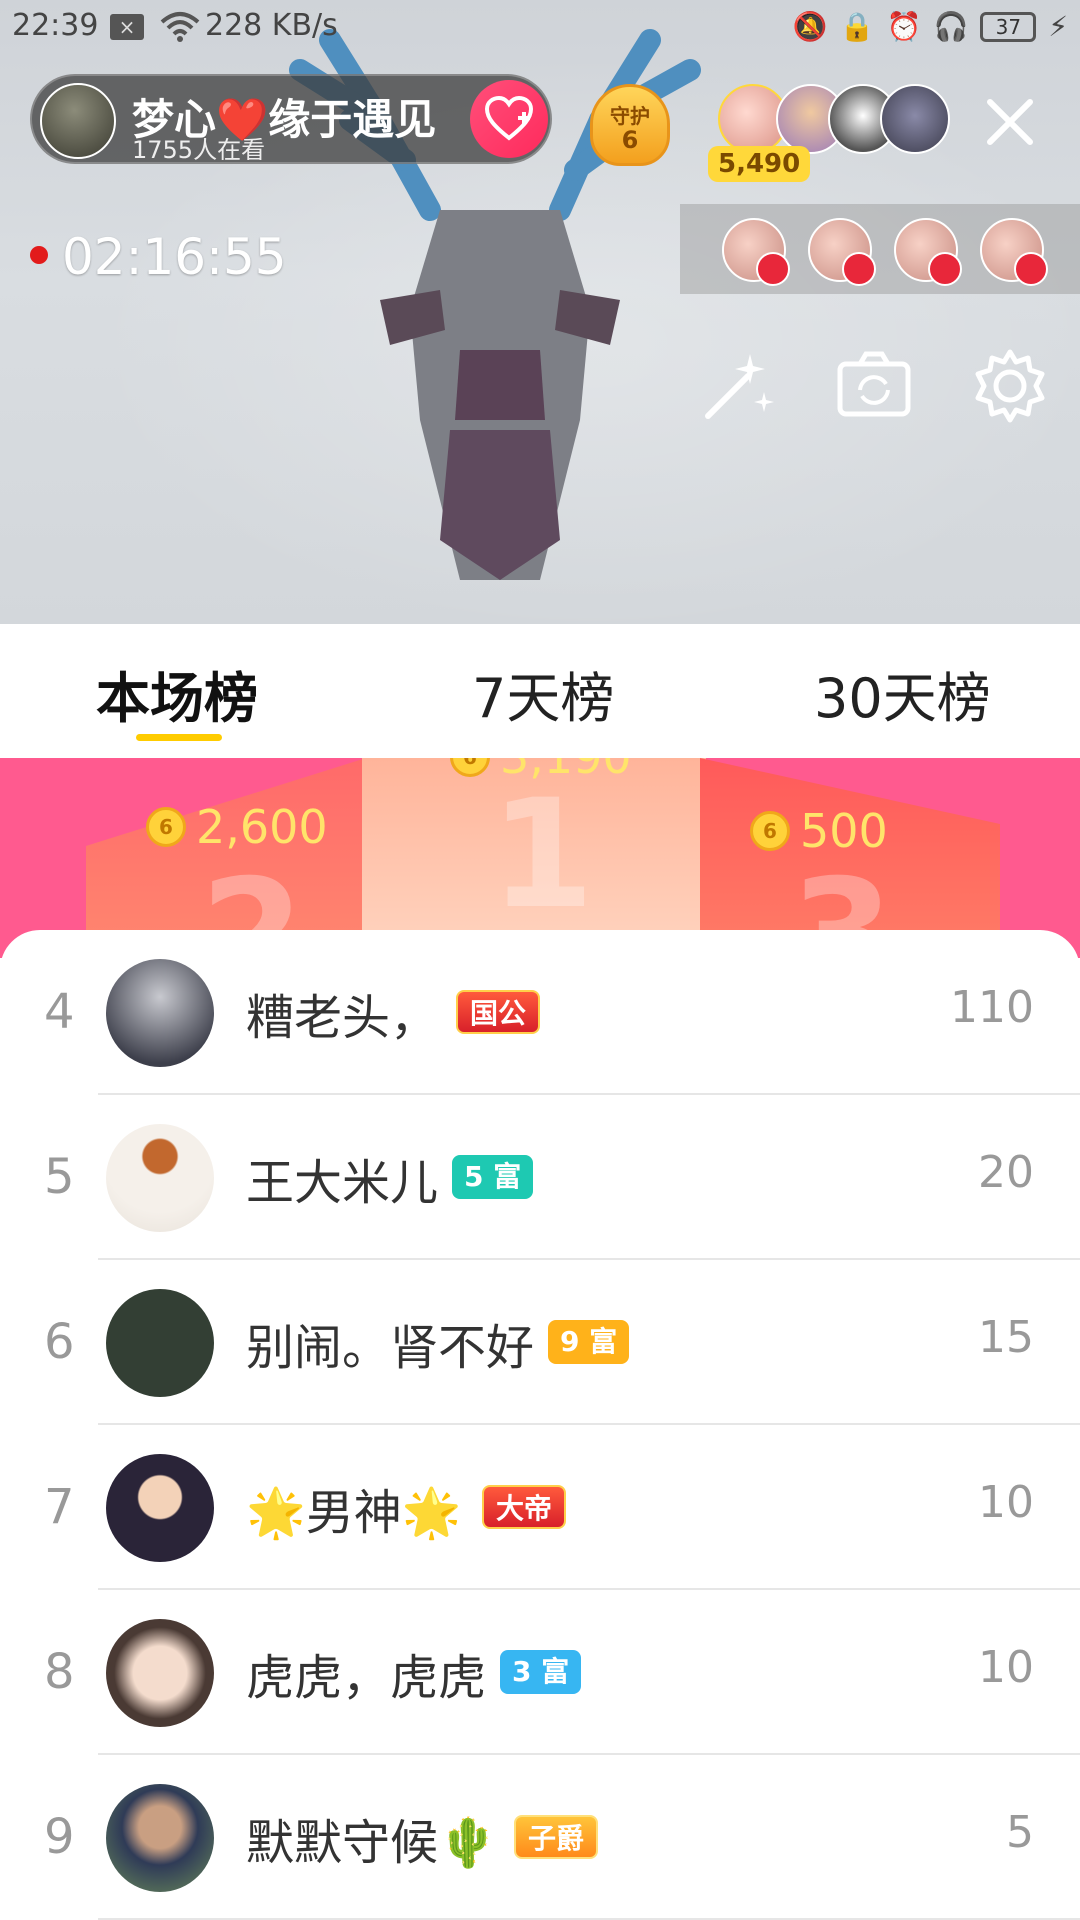 The width and height of the screenshot is (1080, 1920). I want to click on status-right-icons: 🔕 🔒 ⏰ 🎧 37 ⚡, so click(930, 26).